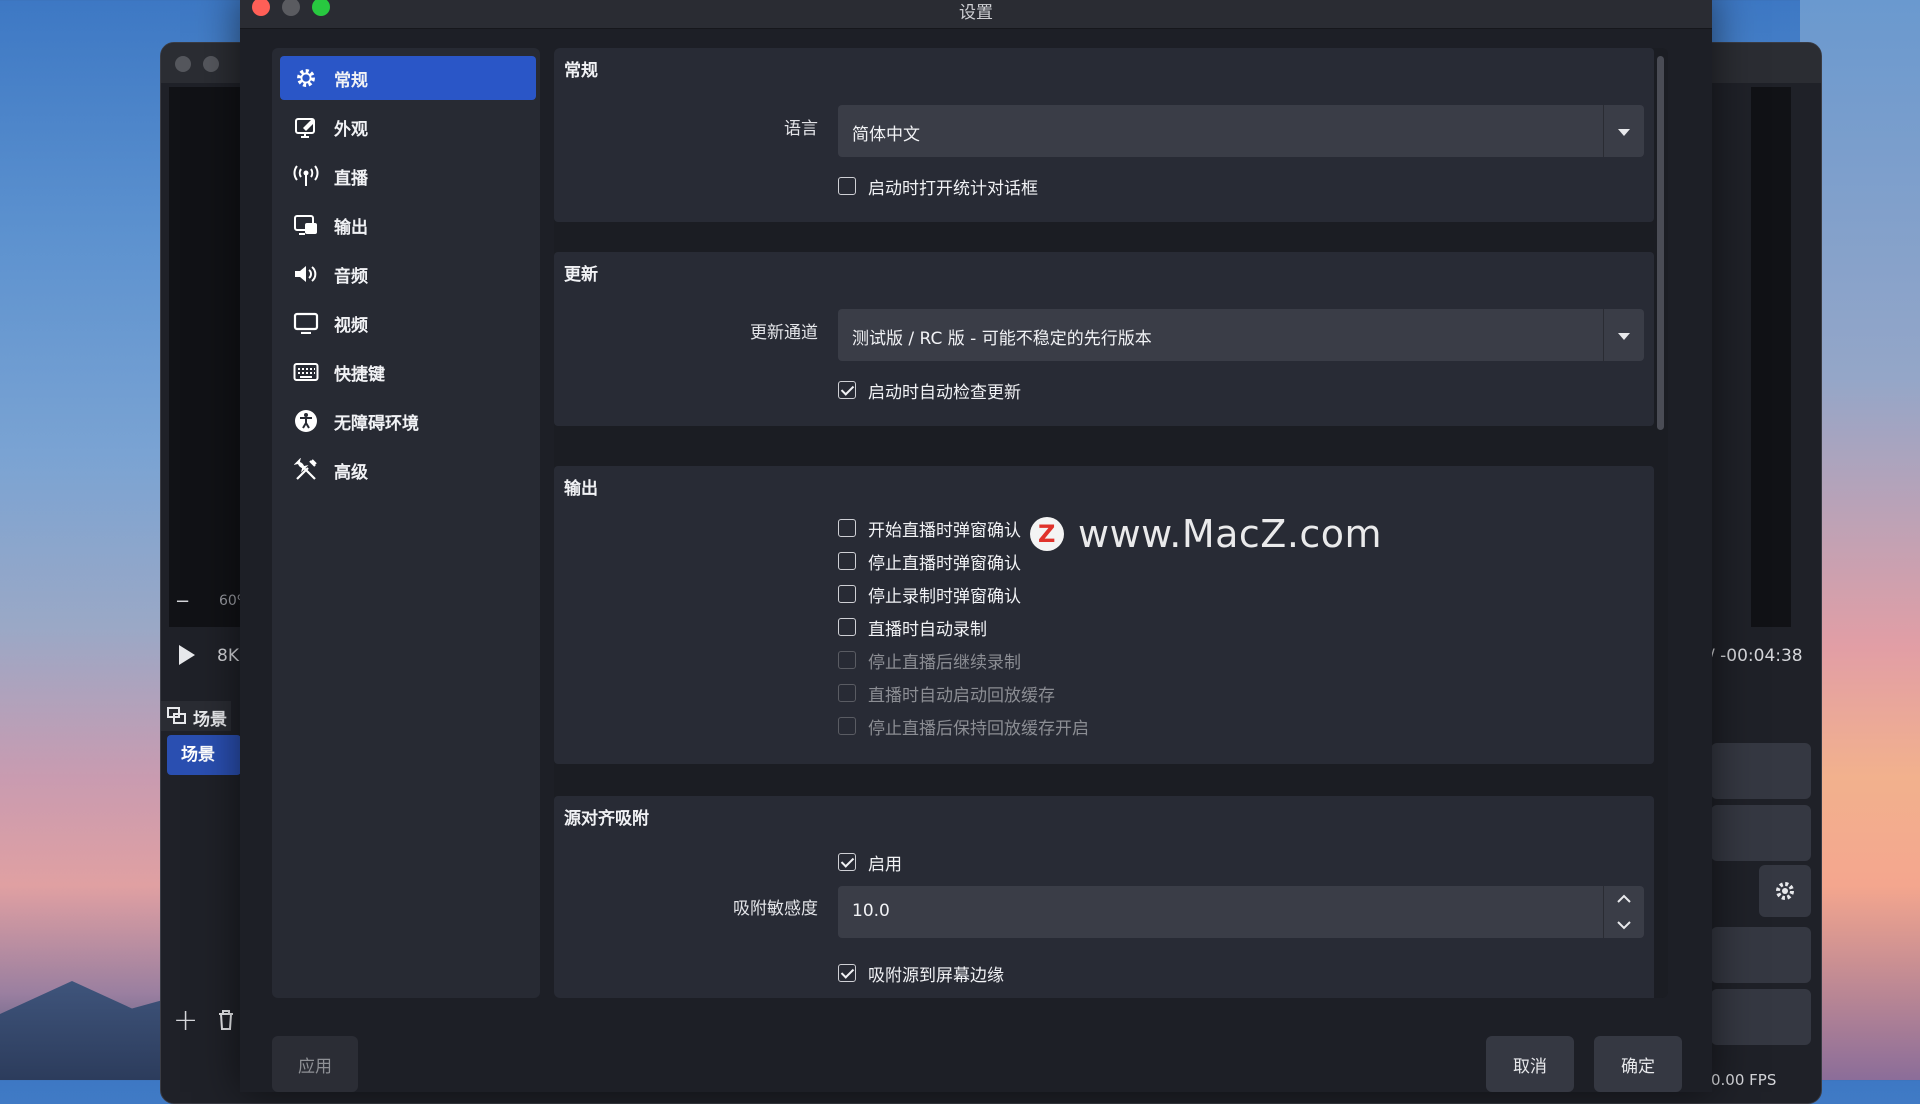 The height and width of the screenshot is (1104, 1920). I want to click on confirm-stop-stream-checkbox: 停止直播时弹窗确认, so click(929, 561).